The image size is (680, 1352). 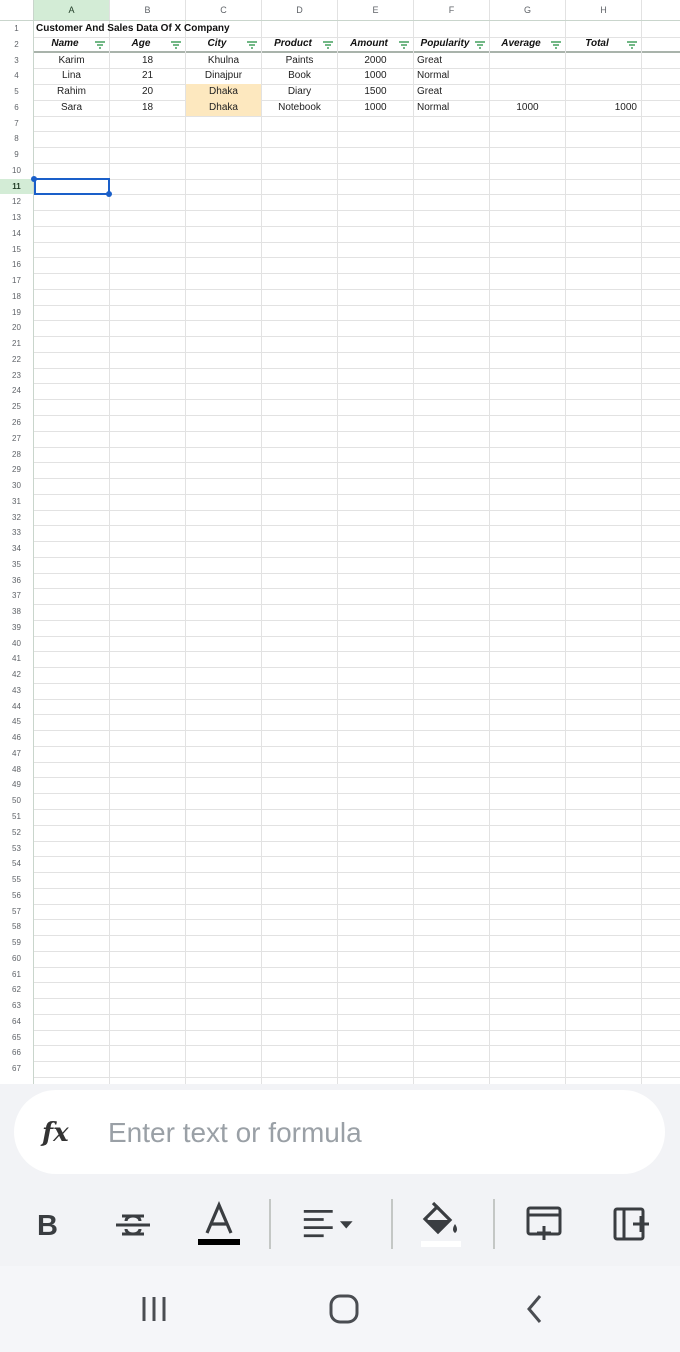 What do you see at coordinates (16, 833) in the screenshot?
I see `row-header: 52` at bounding box center [16, 833].